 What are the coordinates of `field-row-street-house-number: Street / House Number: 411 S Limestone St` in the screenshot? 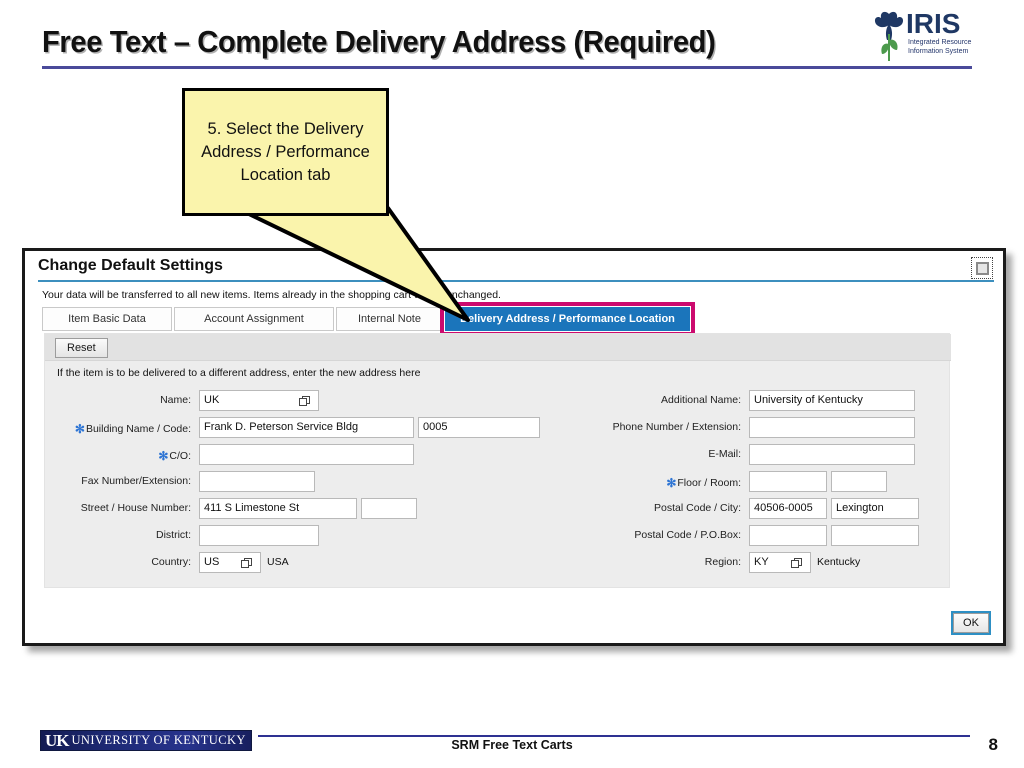 It's located at (295, 510).